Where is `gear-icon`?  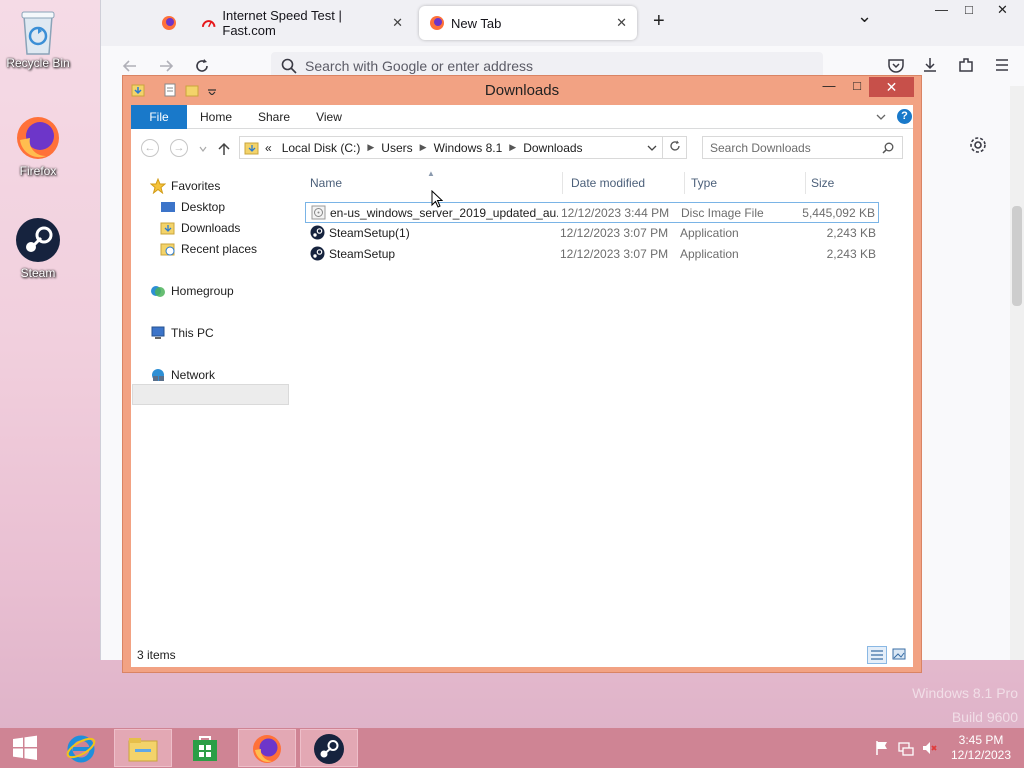 gear-icon is located at coordinates (978, 145).